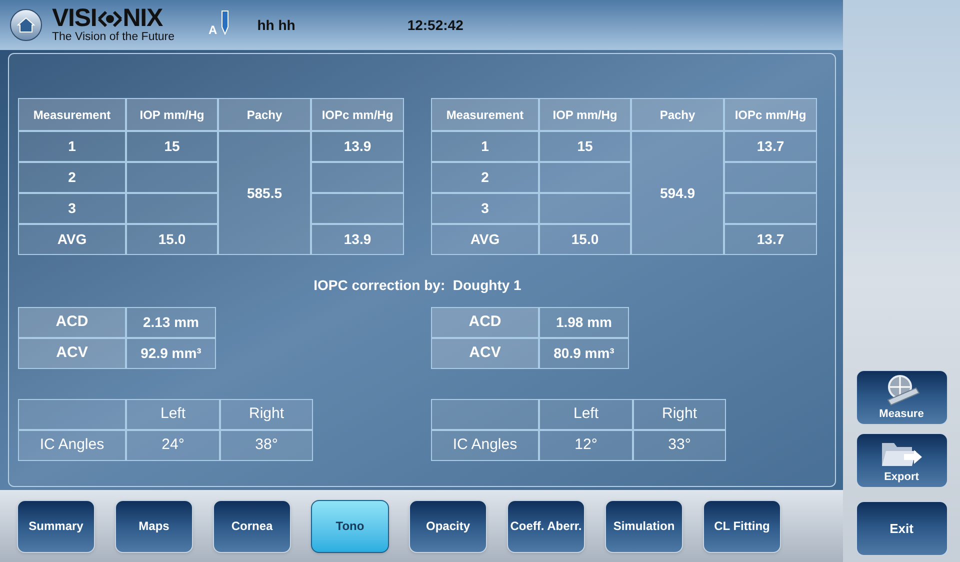  Describe the element at coordinates (154, 526) in the screenshot. I see `tab: Maps` at that location.